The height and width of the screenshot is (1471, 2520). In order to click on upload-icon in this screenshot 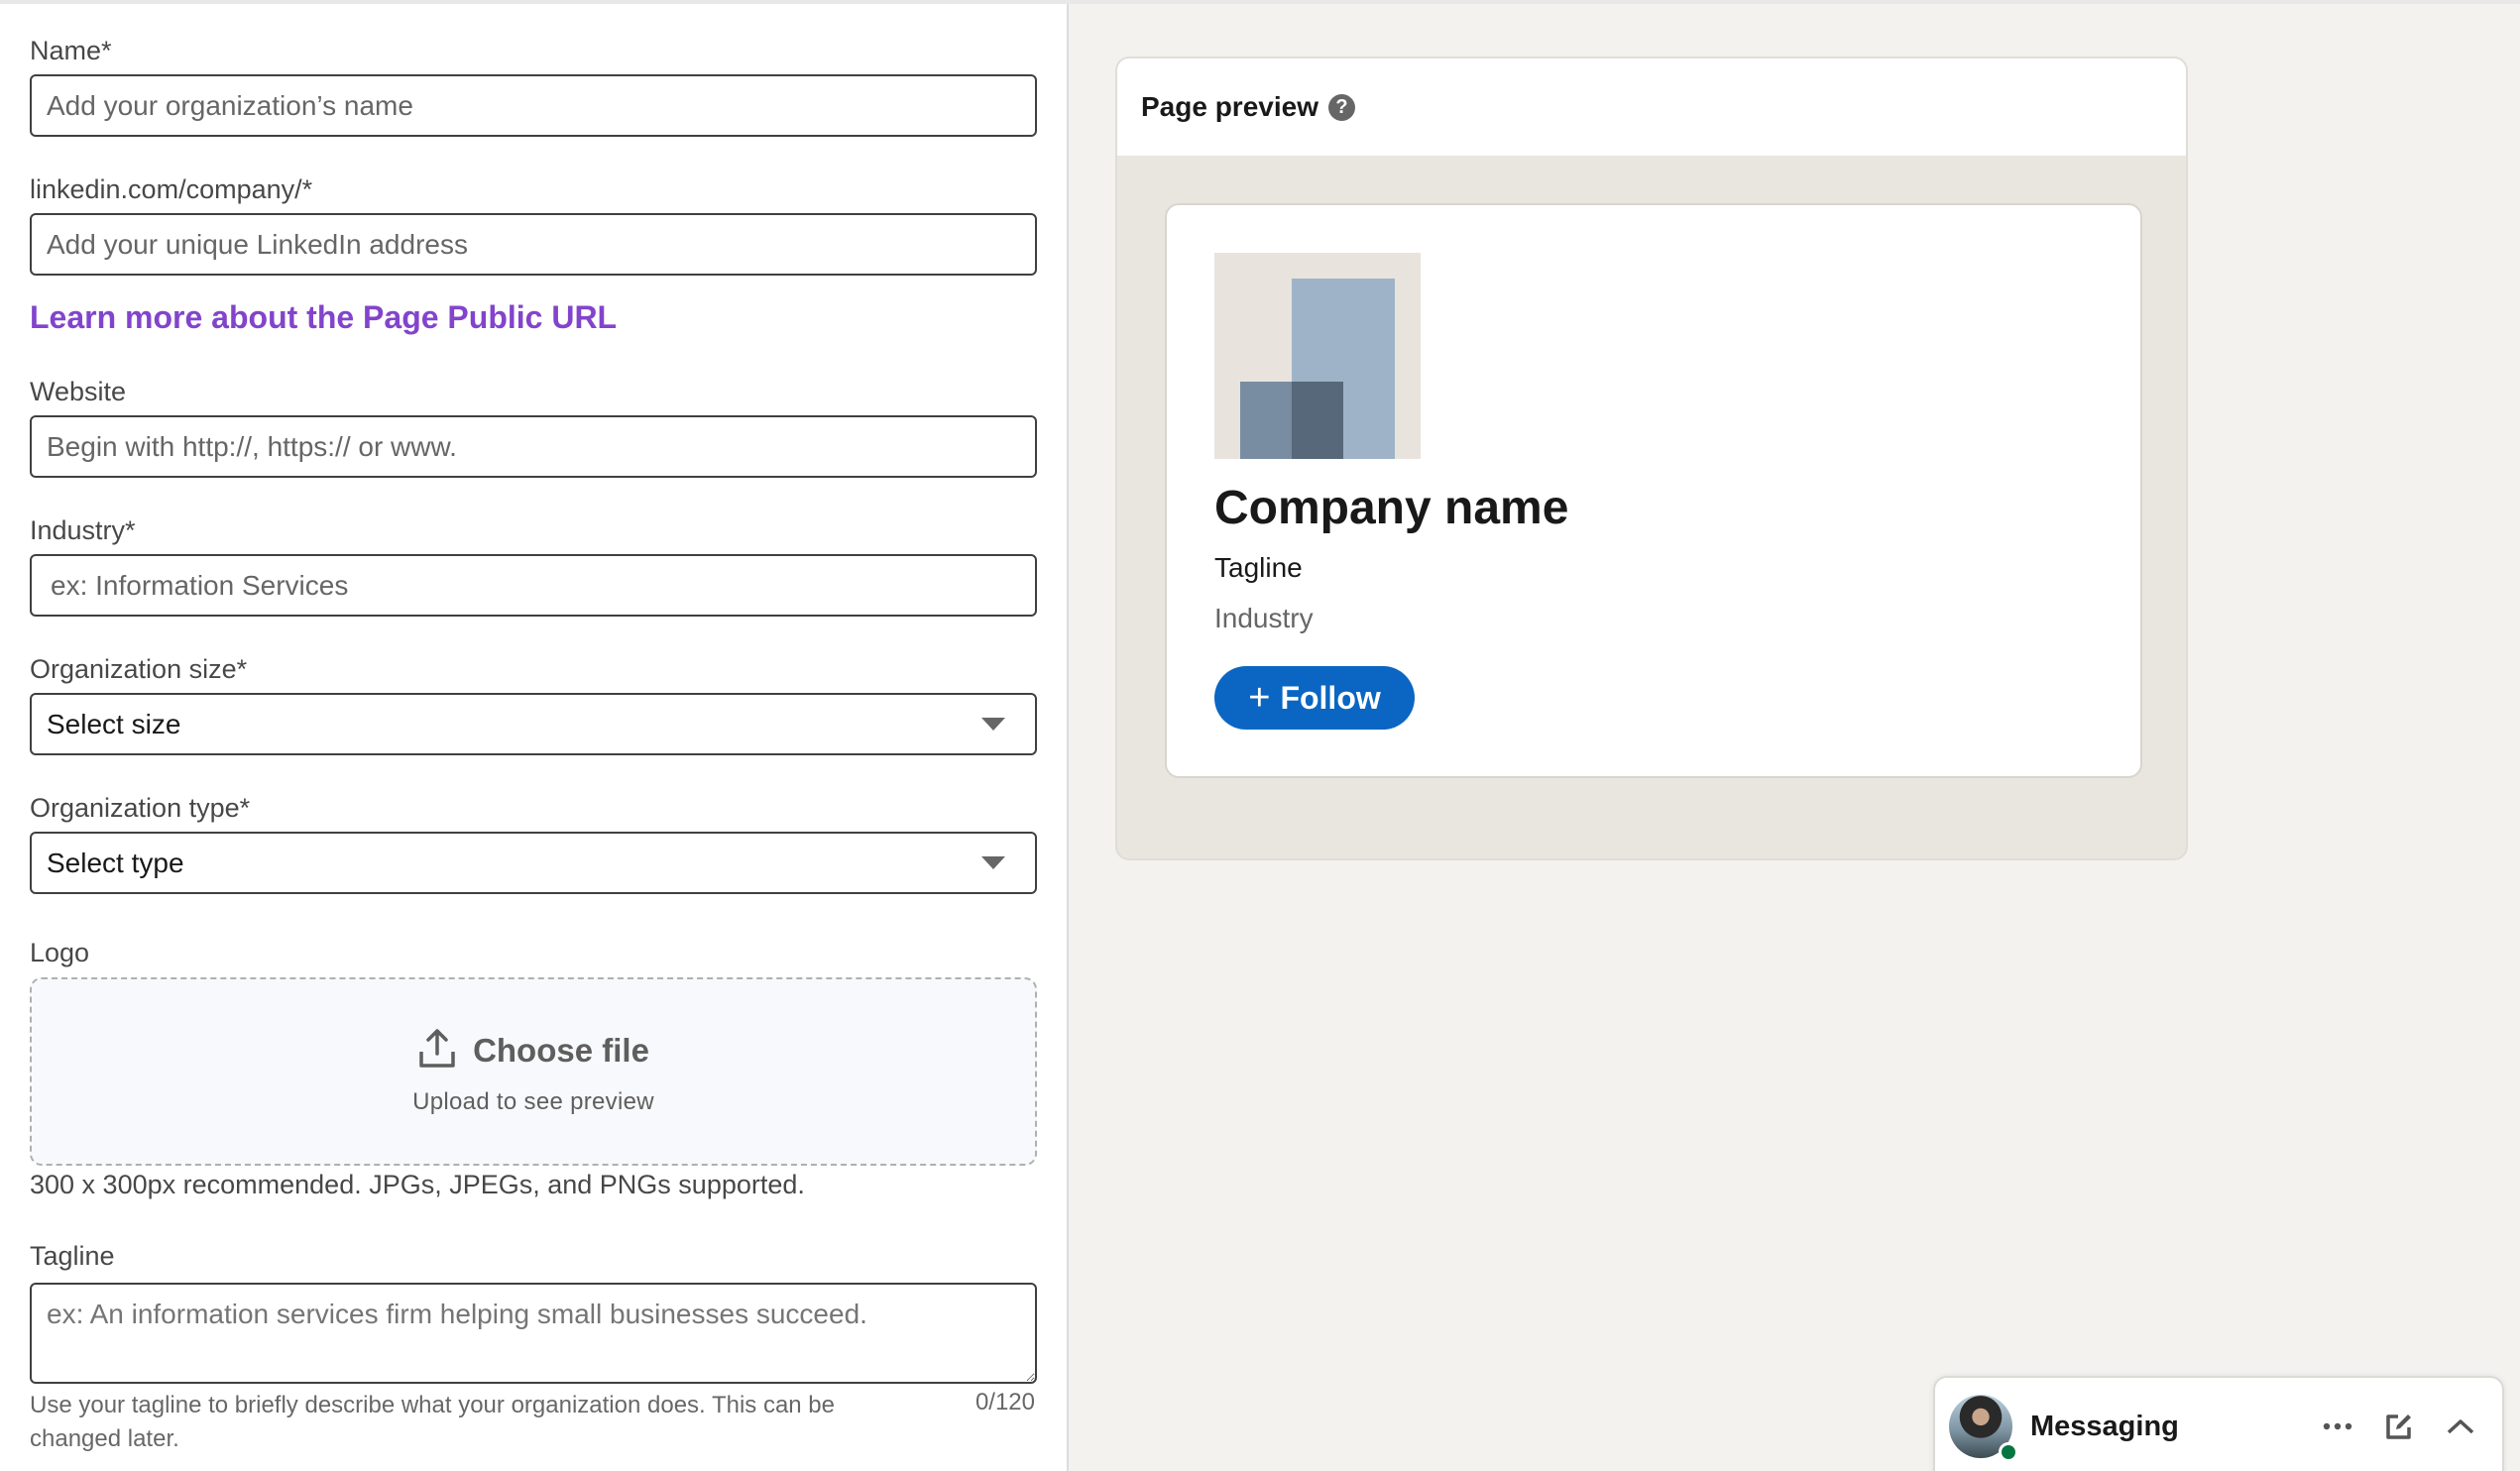, I will do `click(437, 1052)`.